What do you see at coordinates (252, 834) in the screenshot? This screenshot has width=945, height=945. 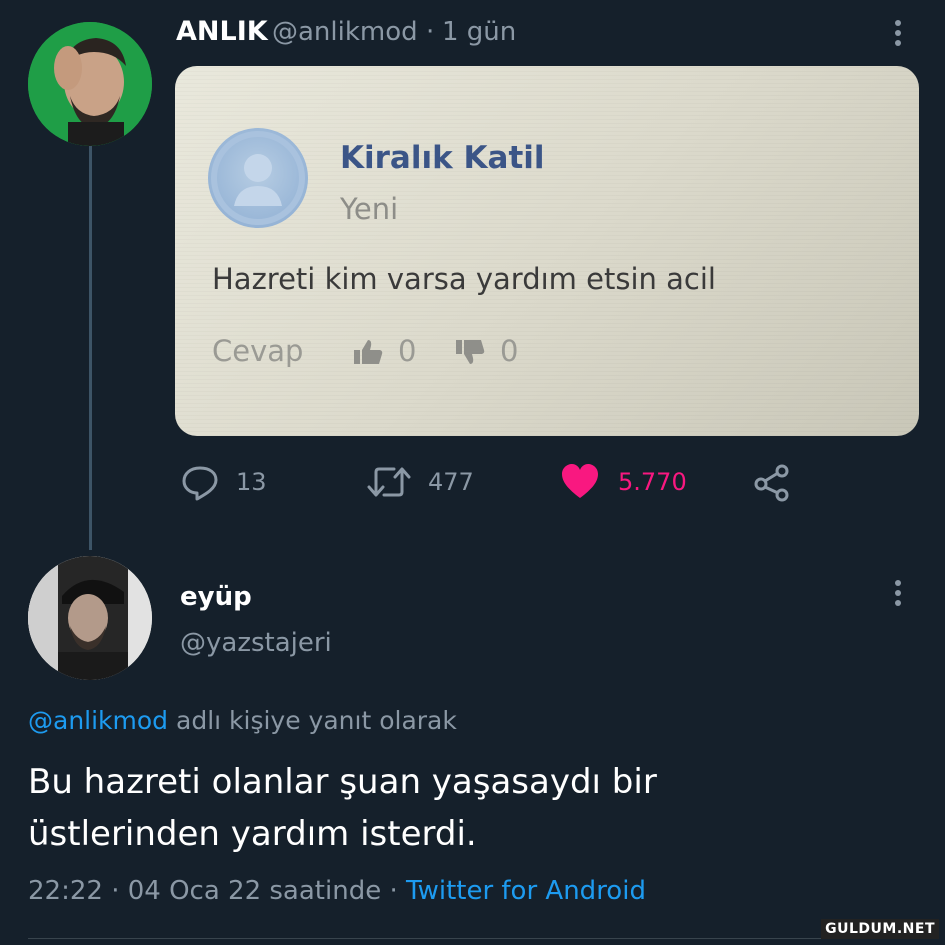 I see `tweet-text-line: üstlerinden yardım isterdi.` at bounding box center [252, 834].